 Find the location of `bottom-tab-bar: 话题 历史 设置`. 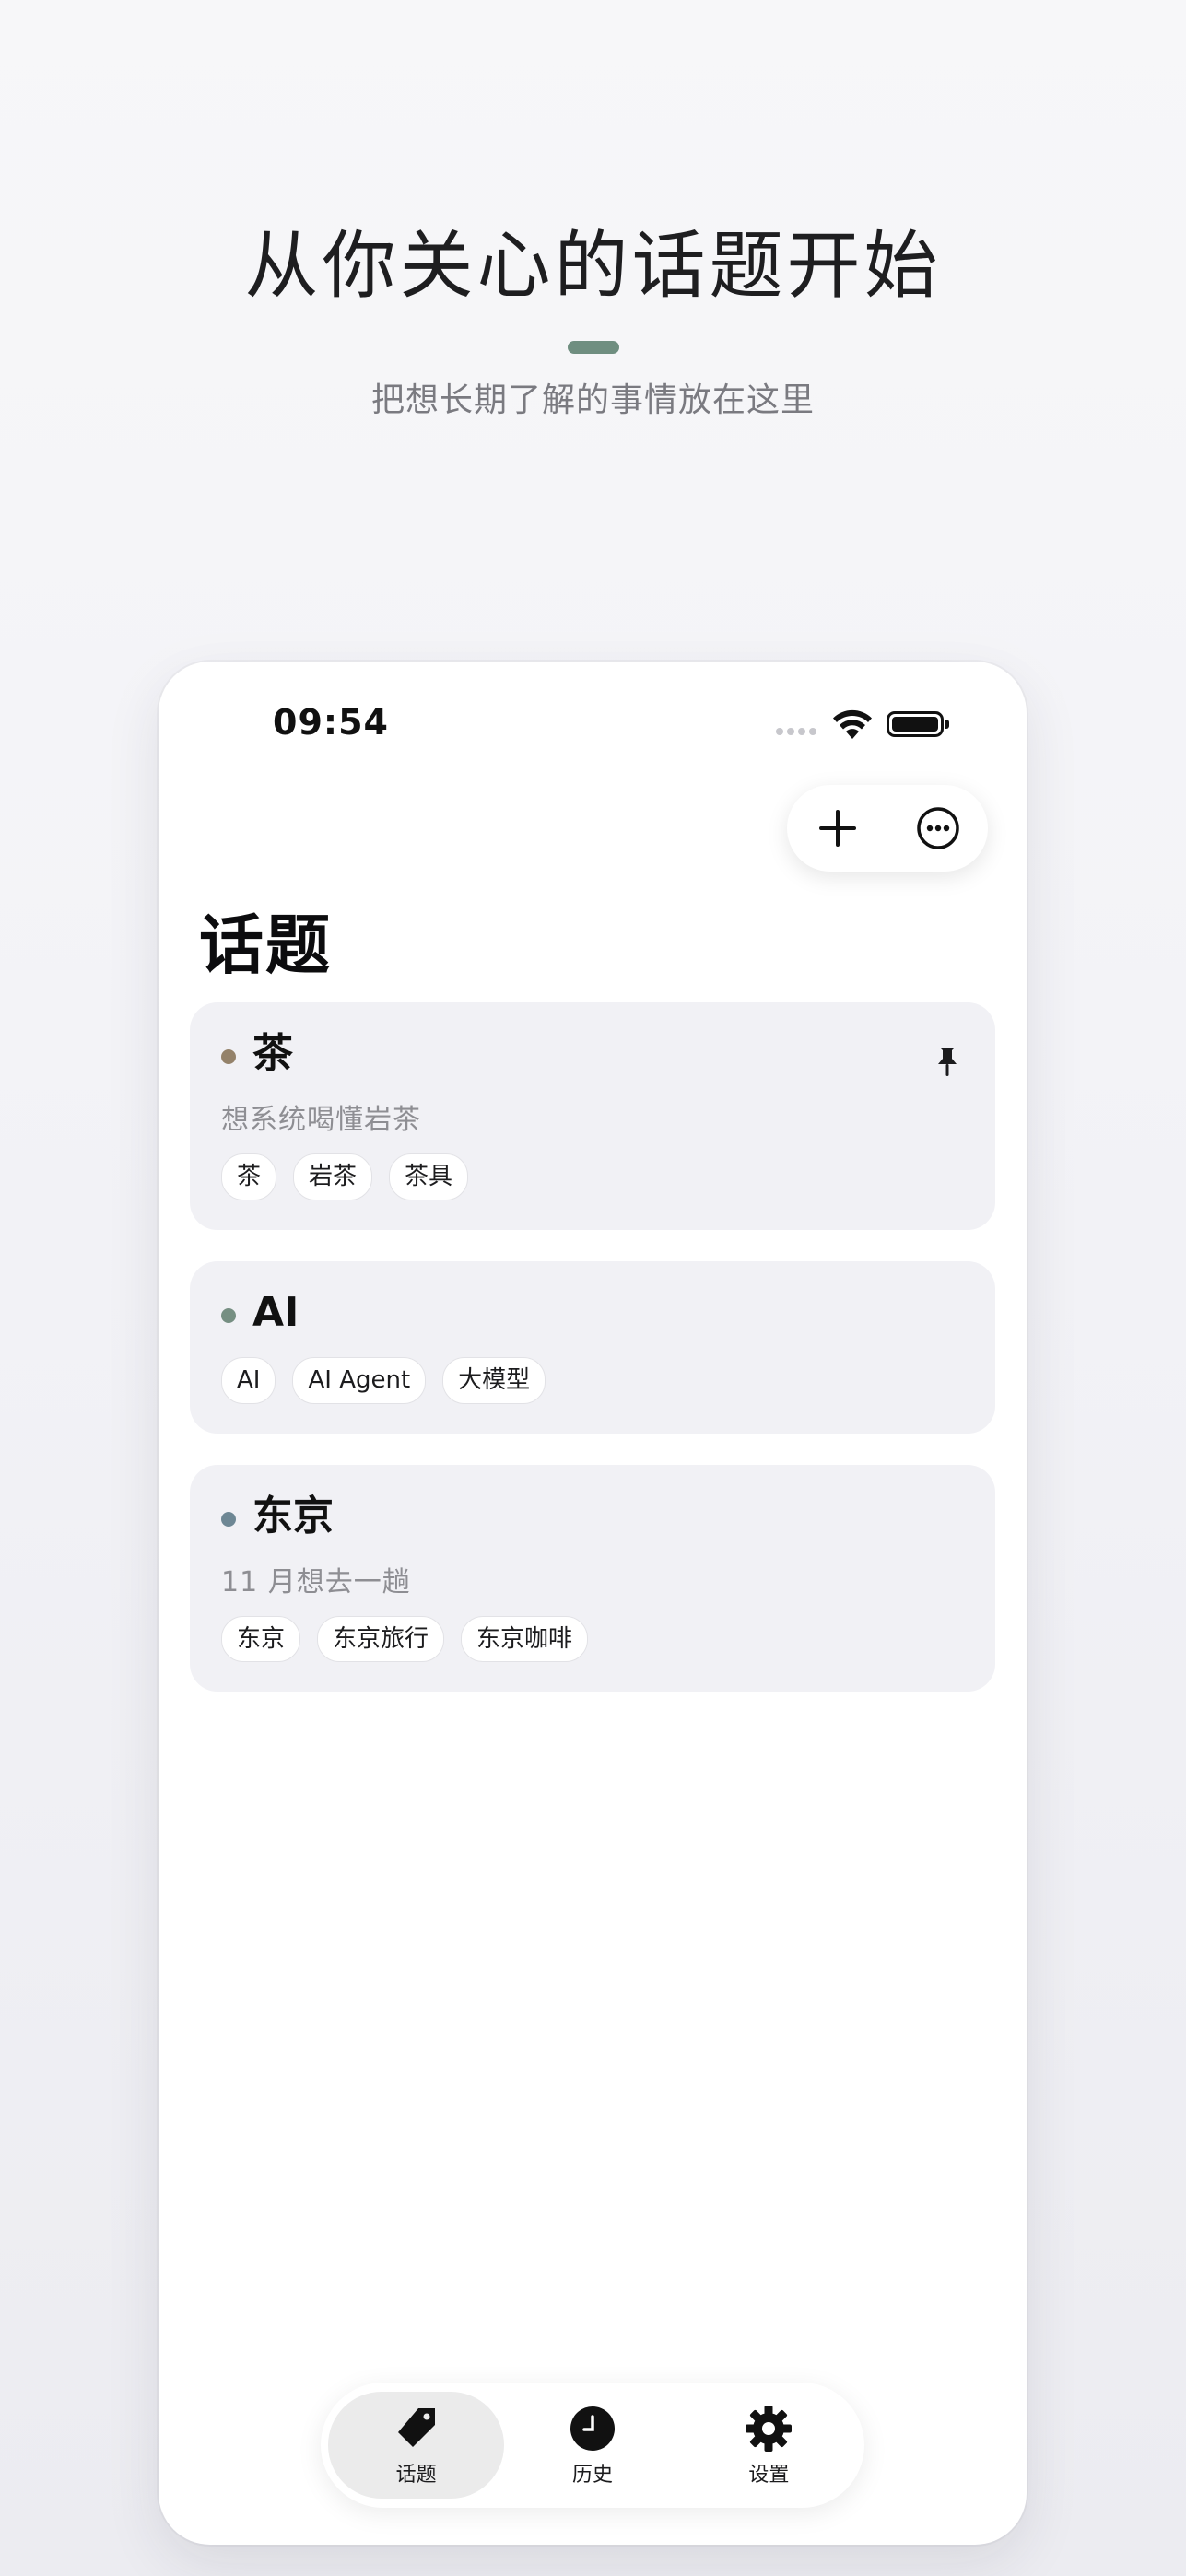

bottom-tab-bar: 话题 历史 设置 is located at coordinates (592, 2445).